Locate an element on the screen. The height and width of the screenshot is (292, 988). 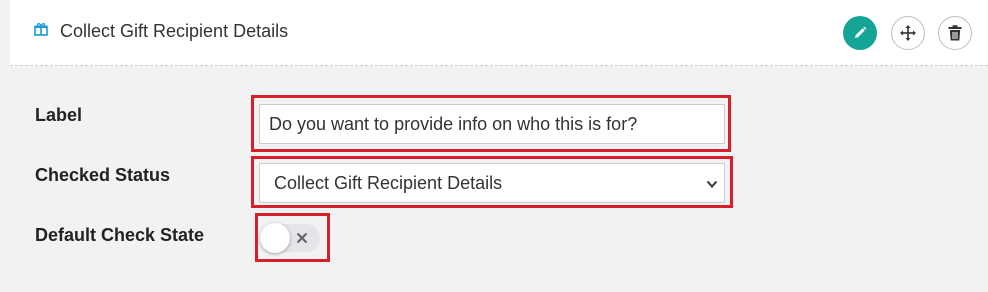
pencil-icon is located at coordinates (861, 32).